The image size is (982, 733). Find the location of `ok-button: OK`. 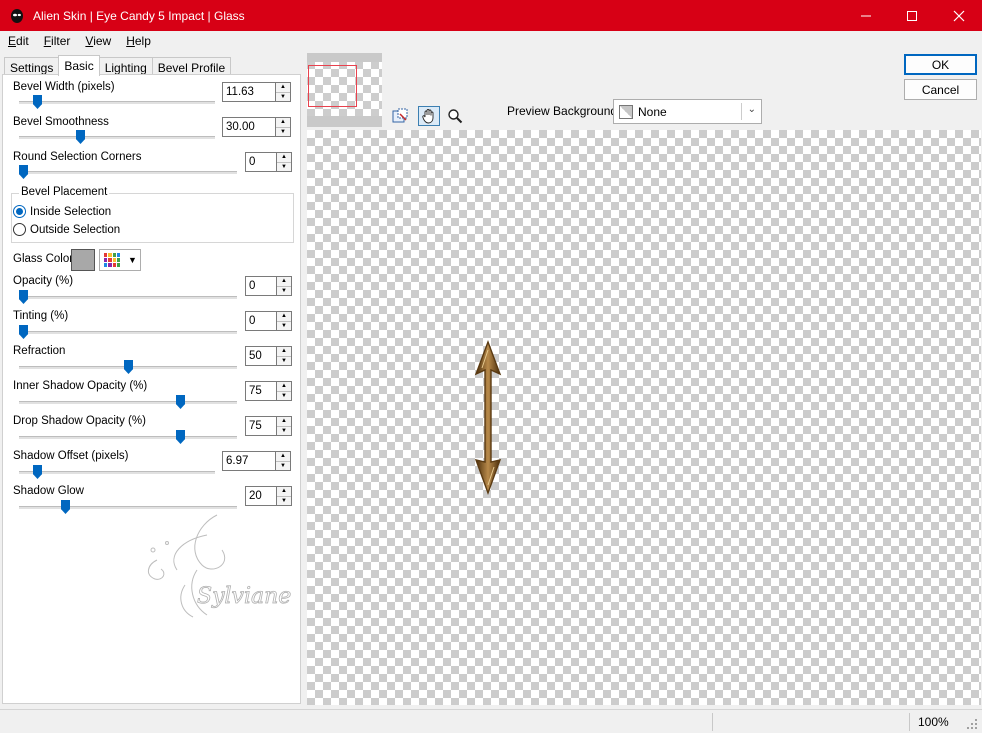

ok-button: OK is located at coordinates (940, 64).